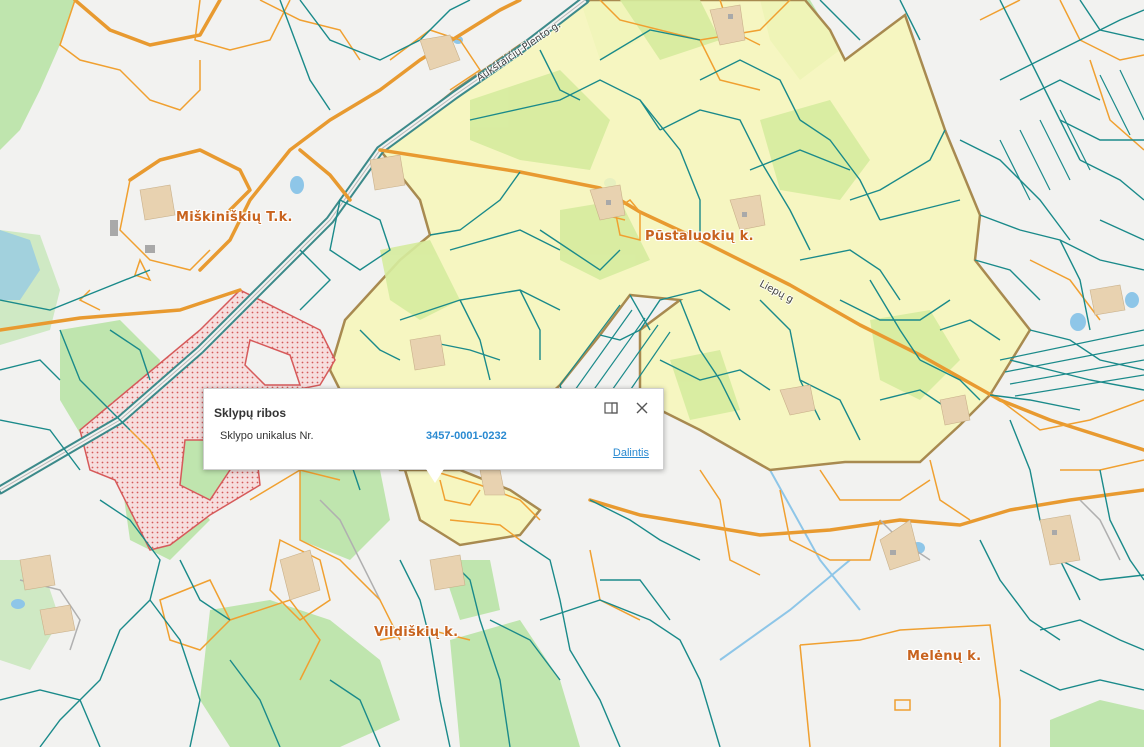 This screenshot has width=1144, height=747. Describe the element at coordinates (416, 632) in the screenshot. I see `place-label-vildiskiu: Vildiškių k.` at that location.